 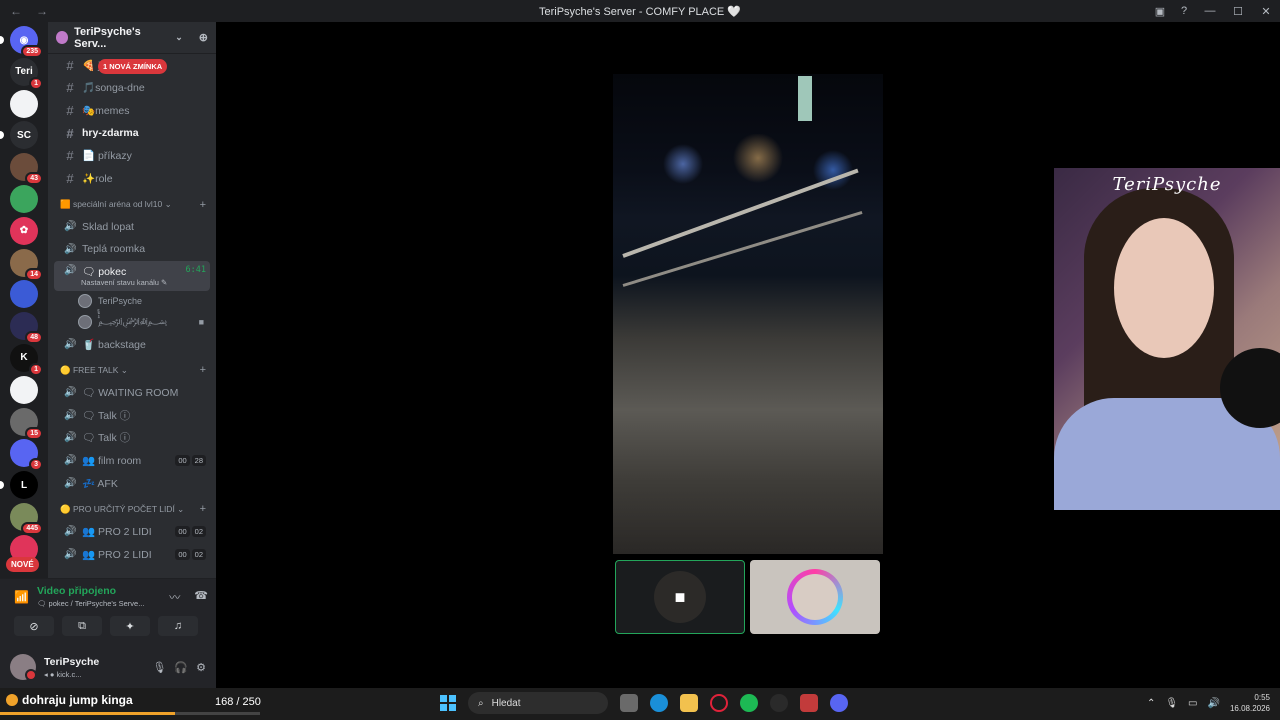 I want to click on video-app-icon, so click(x=809, y=703).